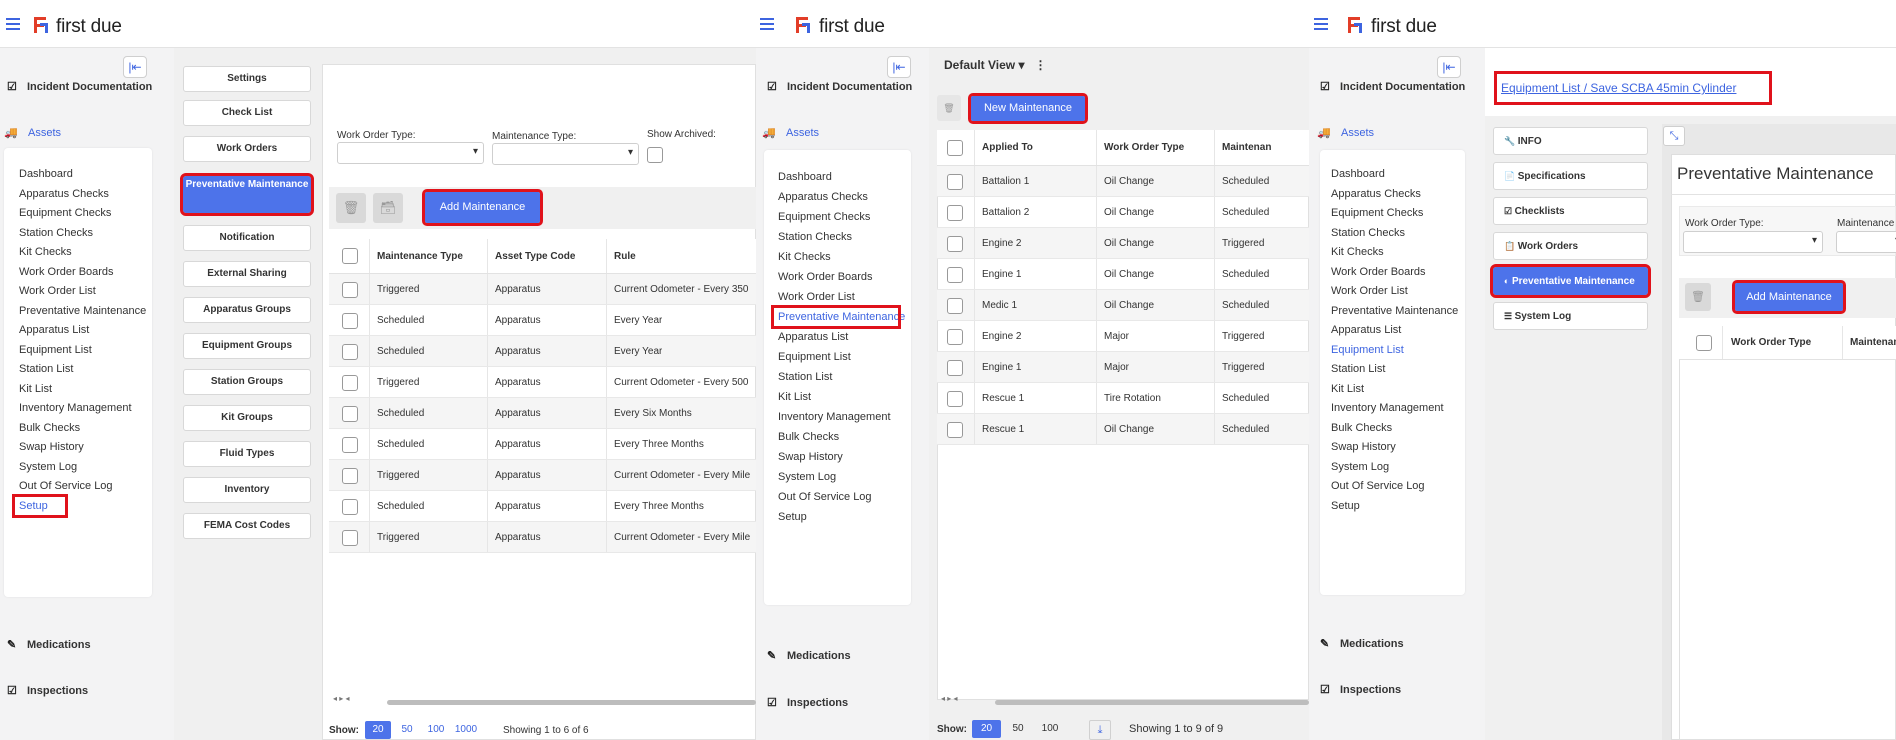 This screenshot has height=740, width=1896. Describe the element at coordinates (1360, 467) in the screenshot. I see `menu-item-system-log: System Log` at that location.